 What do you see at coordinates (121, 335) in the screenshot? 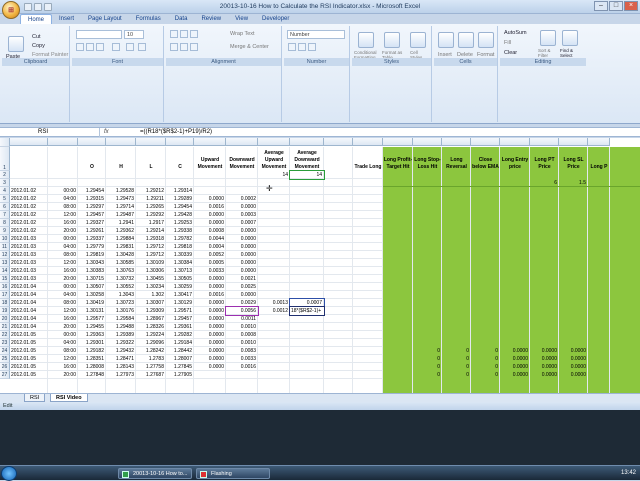
I see `high-cell: 1.29389` at bounding box center [121, 335].